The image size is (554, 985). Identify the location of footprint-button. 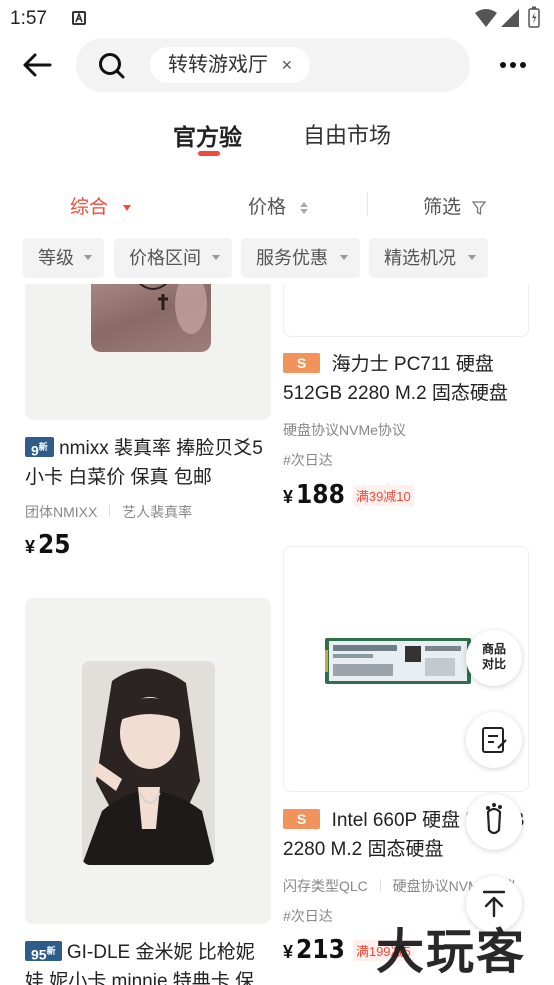
(494, 822).